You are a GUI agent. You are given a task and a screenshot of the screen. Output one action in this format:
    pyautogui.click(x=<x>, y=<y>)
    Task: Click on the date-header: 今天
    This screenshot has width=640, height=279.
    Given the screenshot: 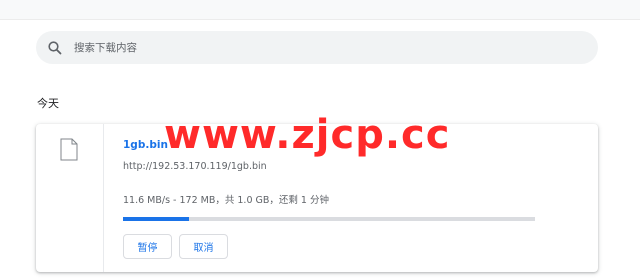 What is the action you would take?
    pyautogui.click(x=48, y=103)
    